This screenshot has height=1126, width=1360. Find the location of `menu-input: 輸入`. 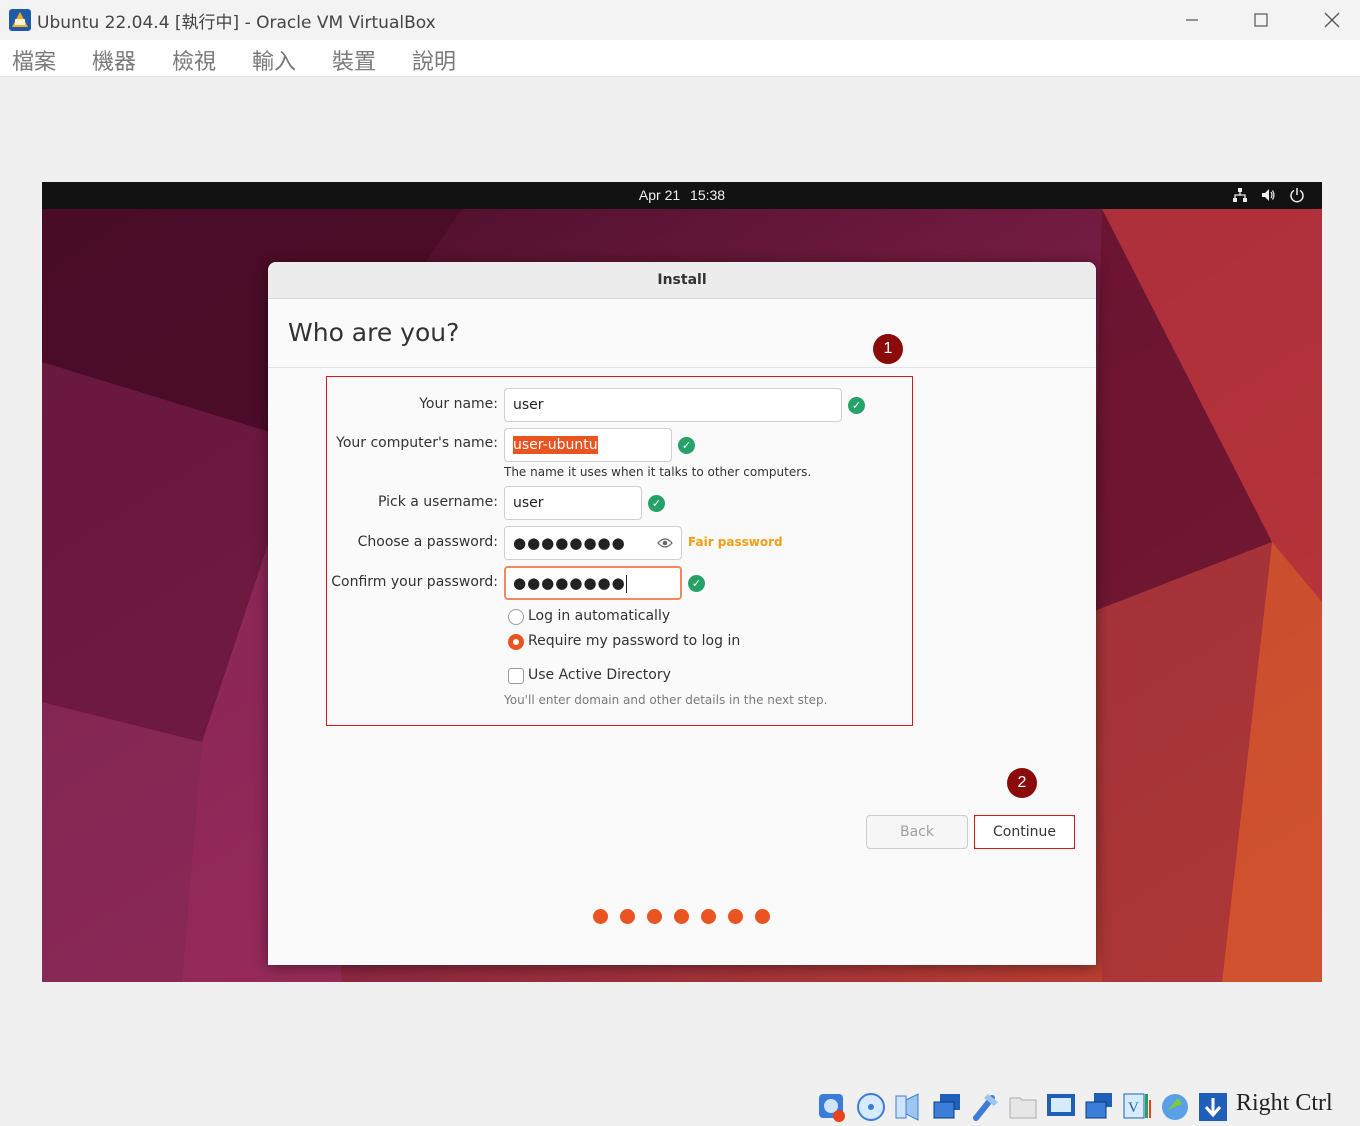

menu-input: 輸入 is located at coordinates (274, 60).